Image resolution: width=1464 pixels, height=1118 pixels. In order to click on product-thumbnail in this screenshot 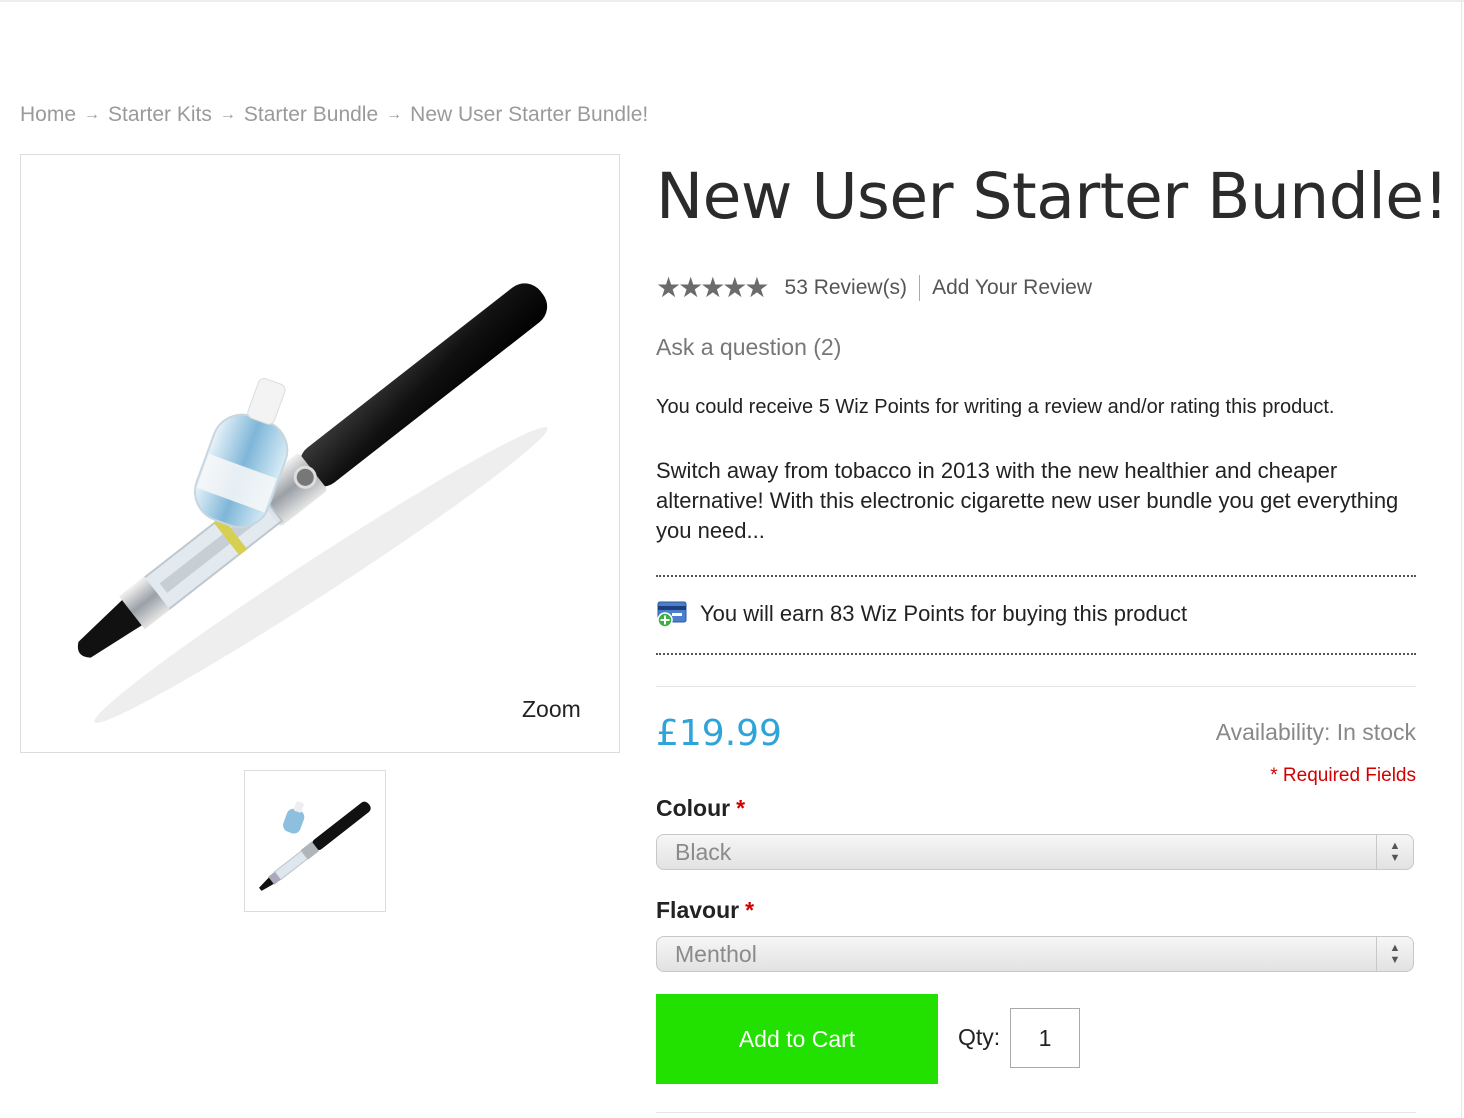, I will do `click(315, 841)`.